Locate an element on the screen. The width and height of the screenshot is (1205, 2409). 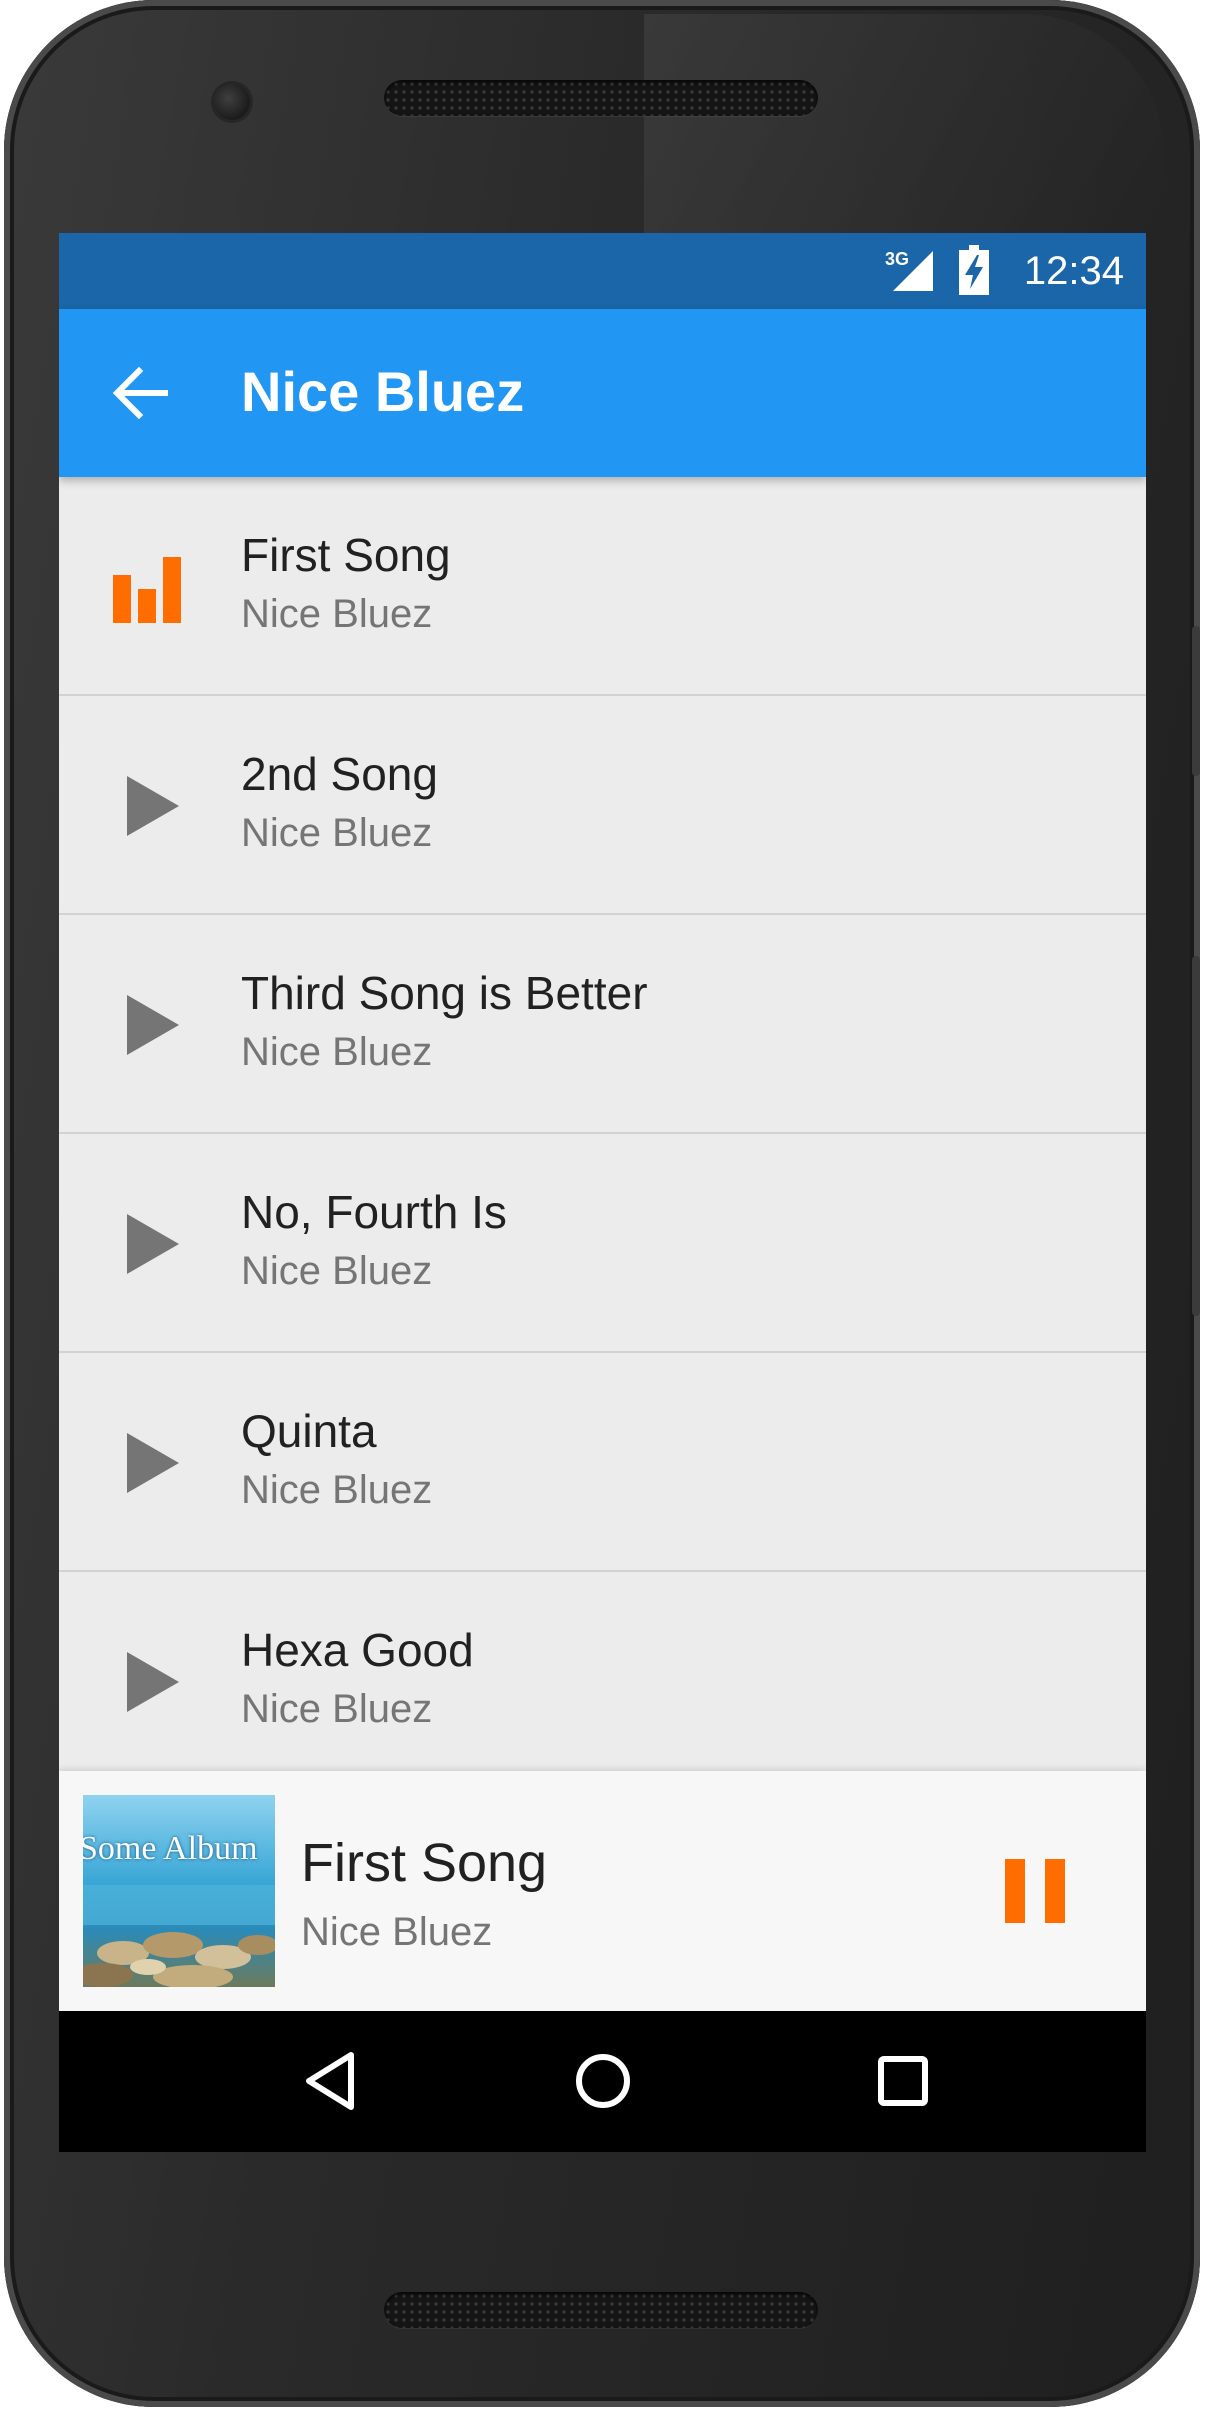
song-title: Quinta is located at coordinates (309, 1431).